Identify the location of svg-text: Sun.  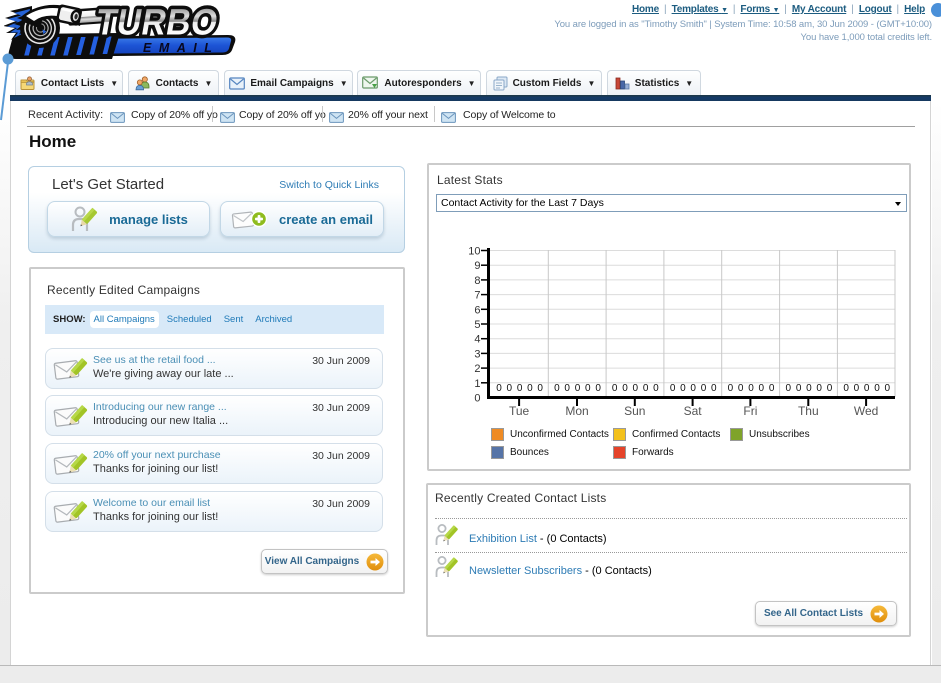
(634, 411).